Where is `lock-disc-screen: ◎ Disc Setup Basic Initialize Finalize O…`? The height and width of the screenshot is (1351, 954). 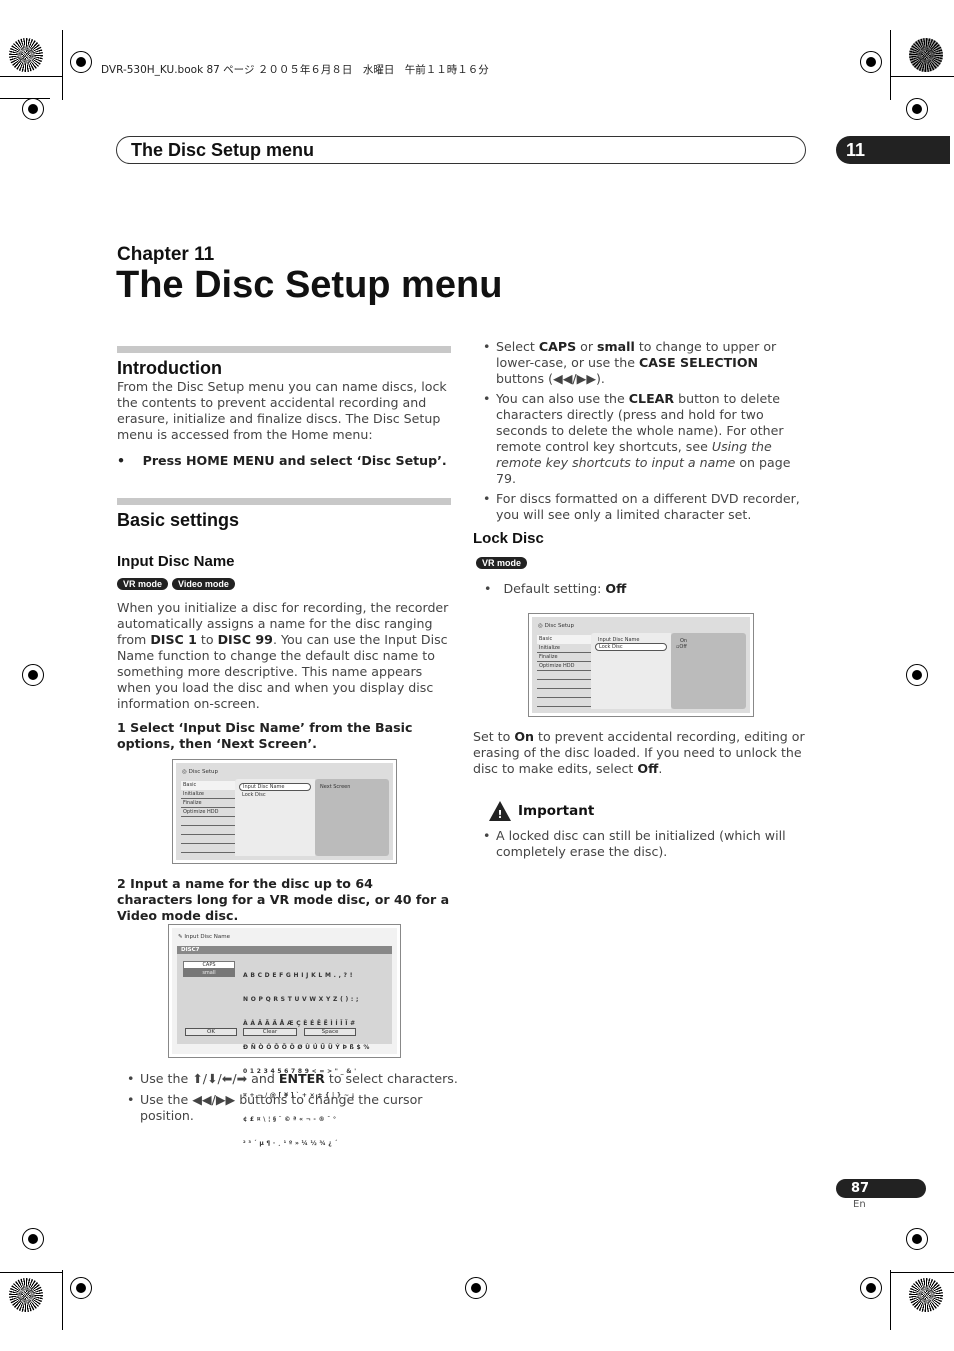 lock-disc-screen: ◎ Disc Setup Basic Initialize Finalize O… is located at coordinates (641, 665).